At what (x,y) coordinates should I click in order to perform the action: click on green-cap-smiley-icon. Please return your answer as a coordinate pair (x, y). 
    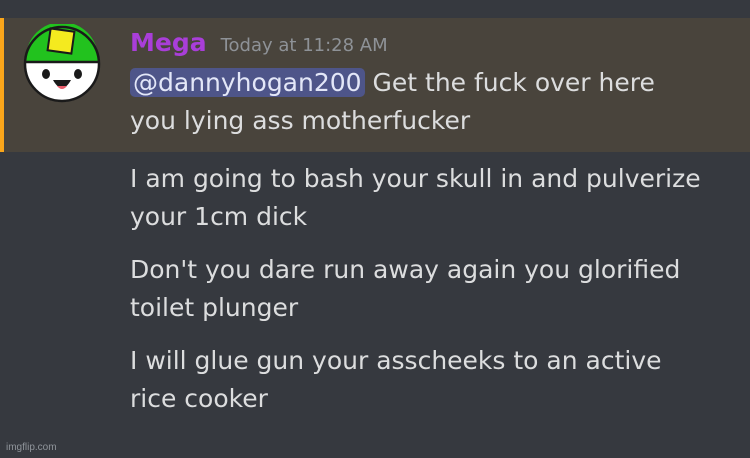
    Looking at the image, I should click on (62, 63).